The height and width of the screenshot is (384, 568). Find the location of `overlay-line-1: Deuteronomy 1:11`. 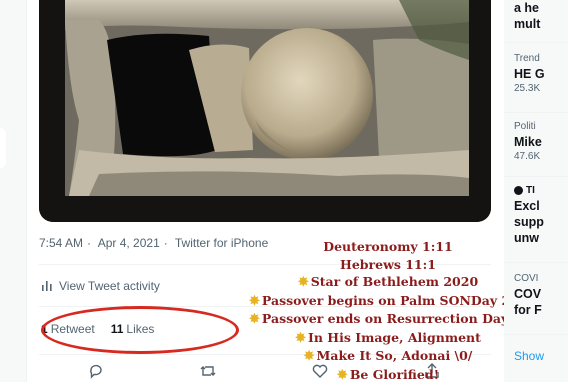

overlay-line-1: Deuteronomy 1:11 is located at coordinates (388, 247).